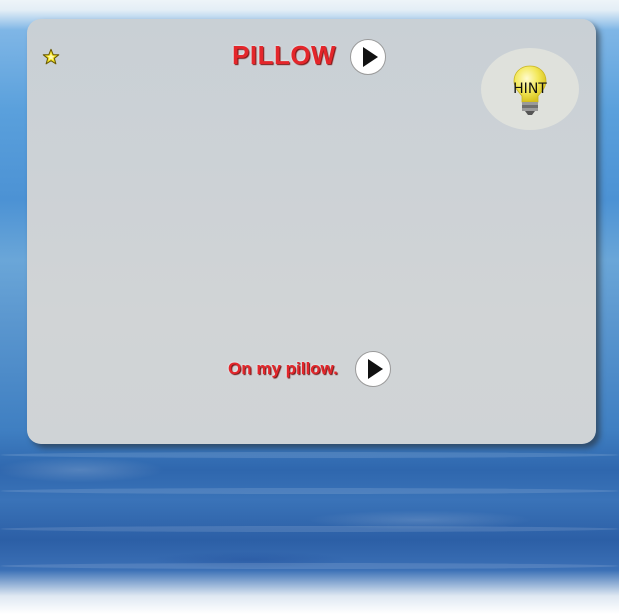 This screenshot has height=614, width=619. I want to click on example-sentence: On my pillow., so click(283, 368).